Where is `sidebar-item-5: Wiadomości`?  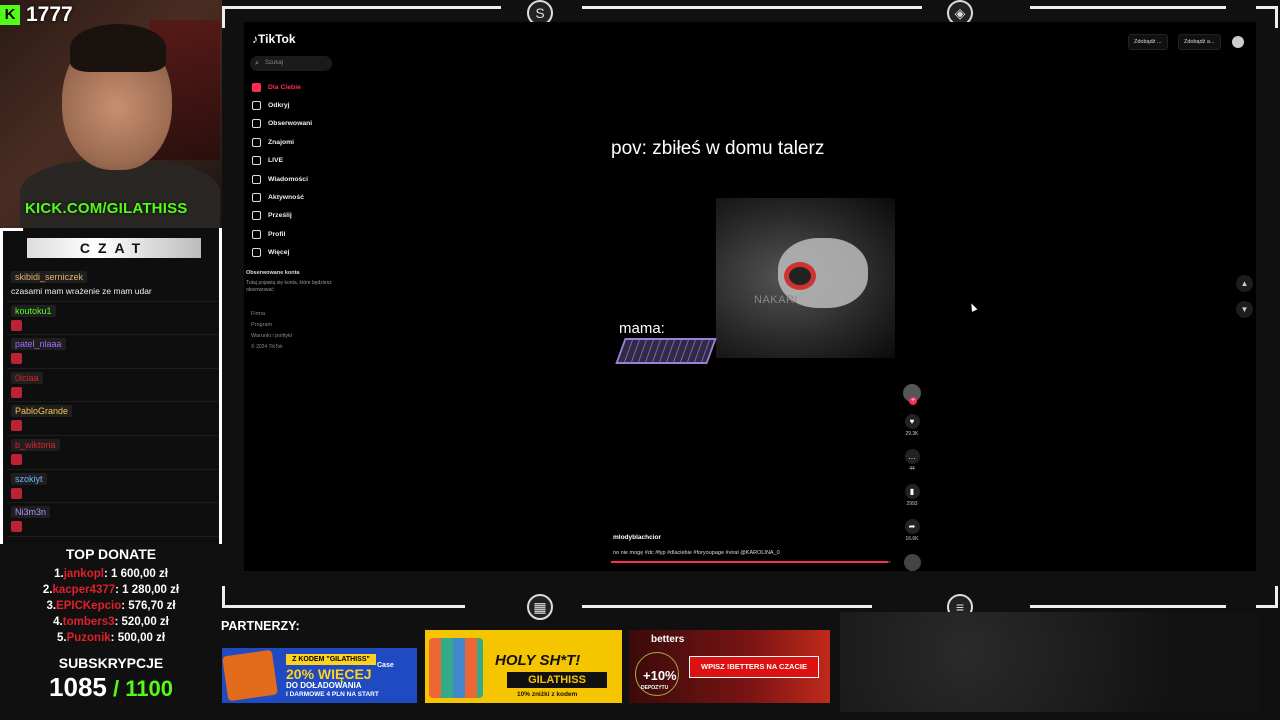 sidebar-item-5: Wiadomości is located at coordinates (282, 179).